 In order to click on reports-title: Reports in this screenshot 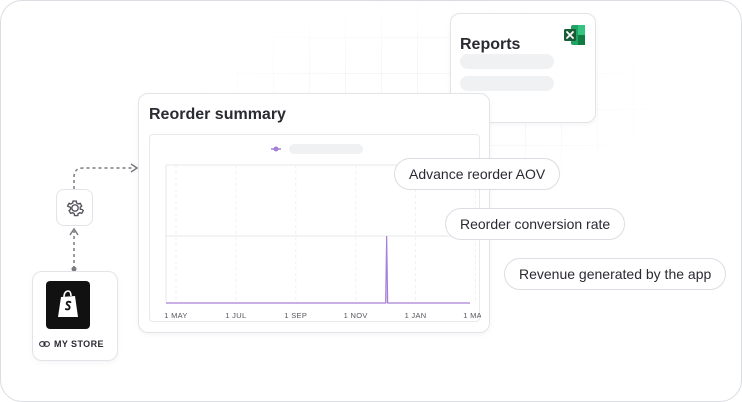, I will do `click(490, 44)`.